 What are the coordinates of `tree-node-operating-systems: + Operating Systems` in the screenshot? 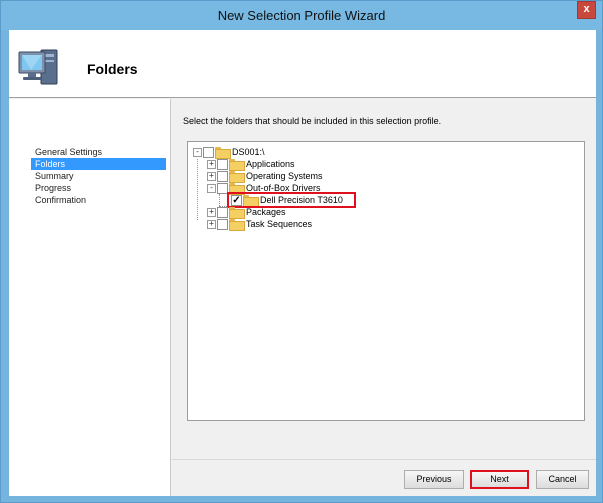 It's located at (265, 176).